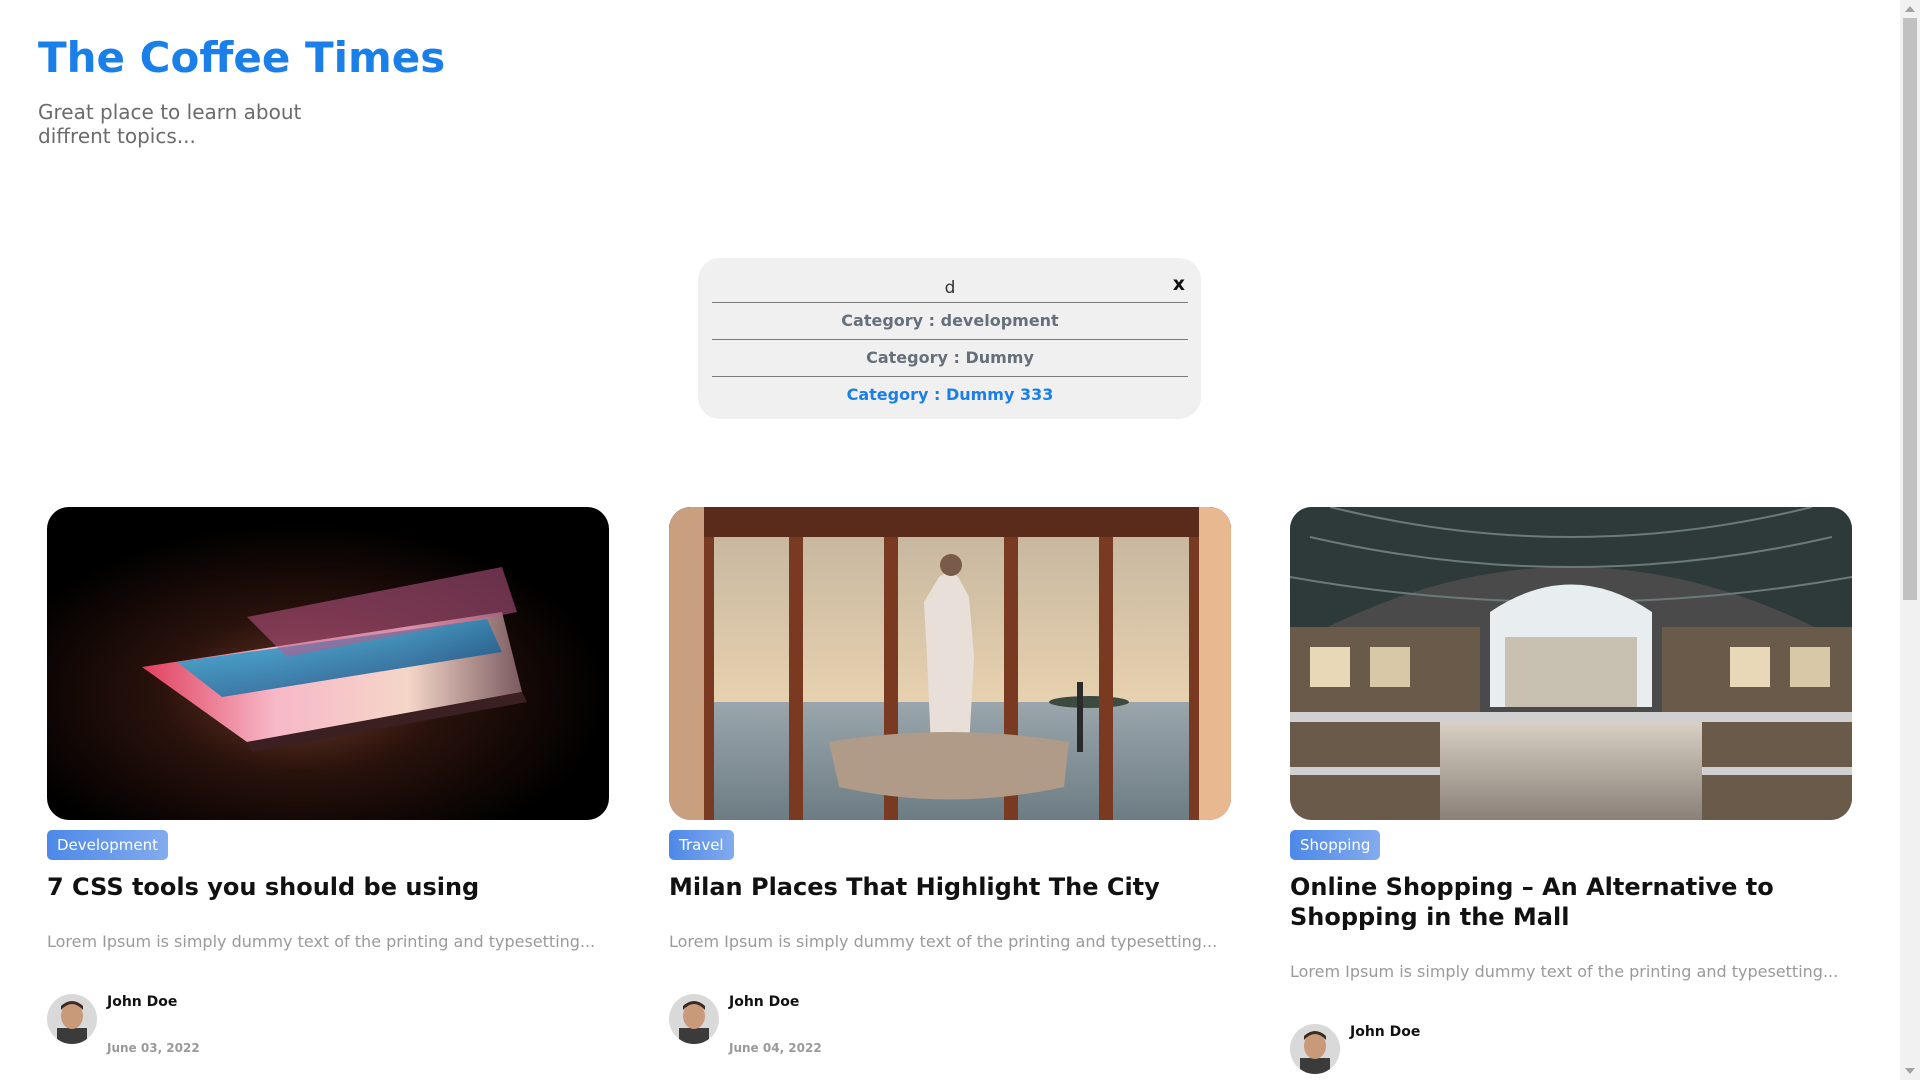  Describe the element at coordinates (1571, 1052) in the screenshot. I see `post-author: John Doe` at that location.